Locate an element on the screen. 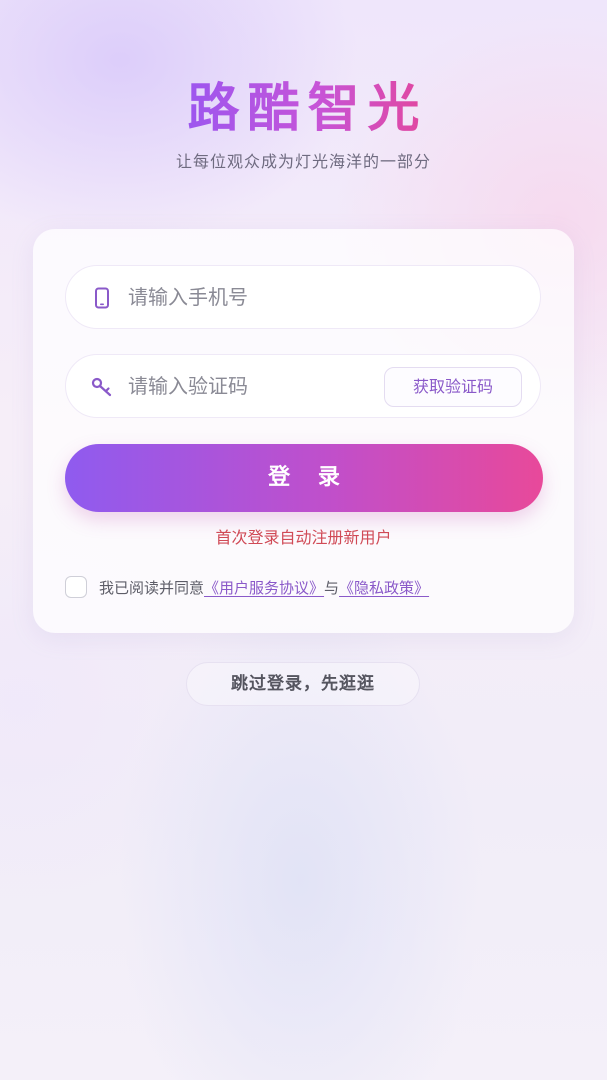  privacy-policy-link: 《隐私政策》 is located at coordinates (384, 587).